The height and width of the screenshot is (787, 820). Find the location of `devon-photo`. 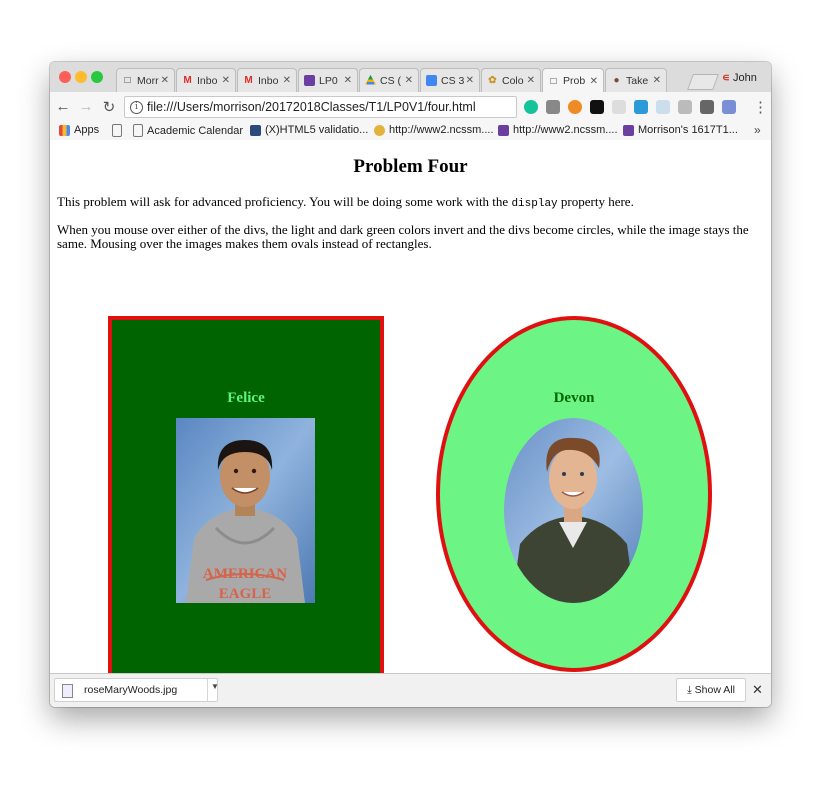

devon-photo is located at coordinates (573, 510).